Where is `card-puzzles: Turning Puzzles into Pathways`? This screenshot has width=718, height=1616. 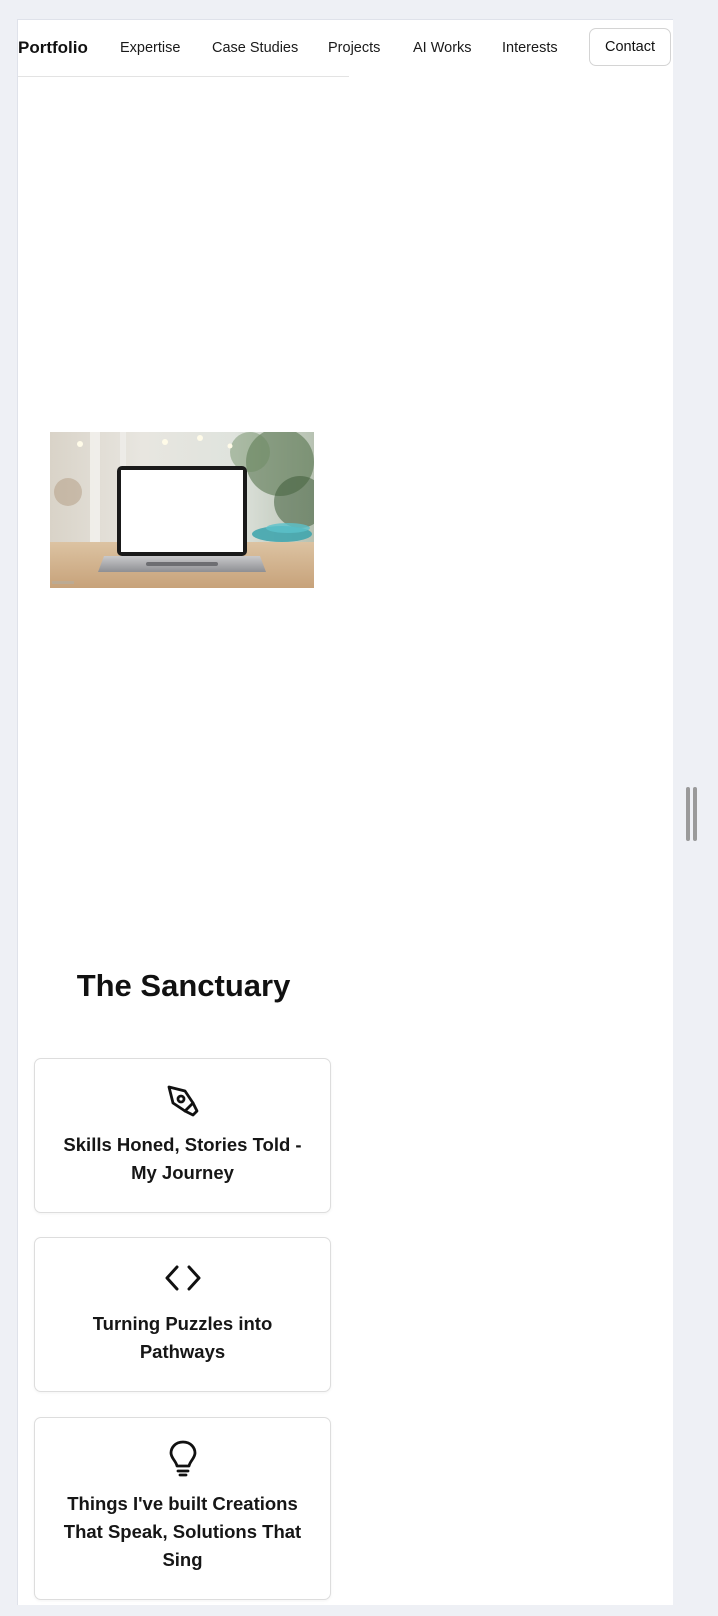
card-puzzles: Turning Puzzles into Pathways is located at coordinates (182, 1314).